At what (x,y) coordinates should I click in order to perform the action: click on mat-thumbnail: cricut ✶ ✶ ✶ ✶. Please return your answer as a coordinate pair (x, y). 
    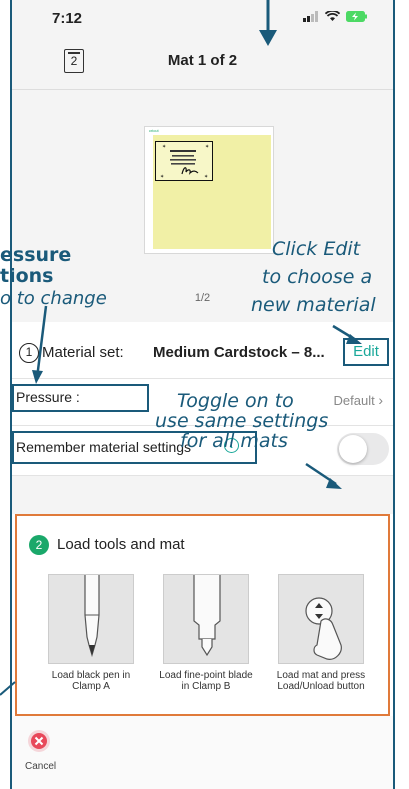
    Looking at the image, I should click on (209, 190).